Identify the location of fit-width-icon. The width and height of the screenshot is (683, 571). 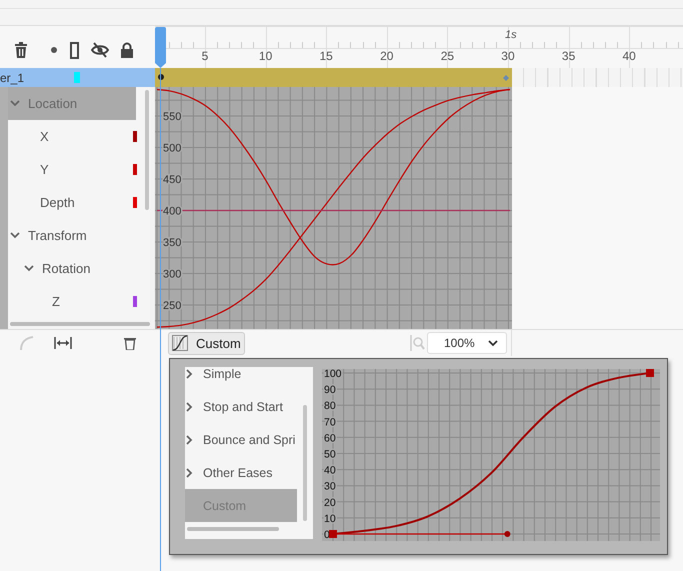
(63, 343).